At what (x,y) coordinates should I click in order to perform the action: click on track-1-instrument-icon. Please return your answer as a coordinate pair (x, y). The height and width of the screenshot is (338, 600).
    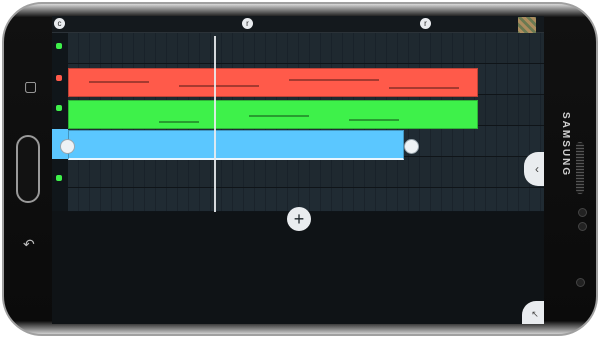
    Looking at the image, I should click on (59, 46).